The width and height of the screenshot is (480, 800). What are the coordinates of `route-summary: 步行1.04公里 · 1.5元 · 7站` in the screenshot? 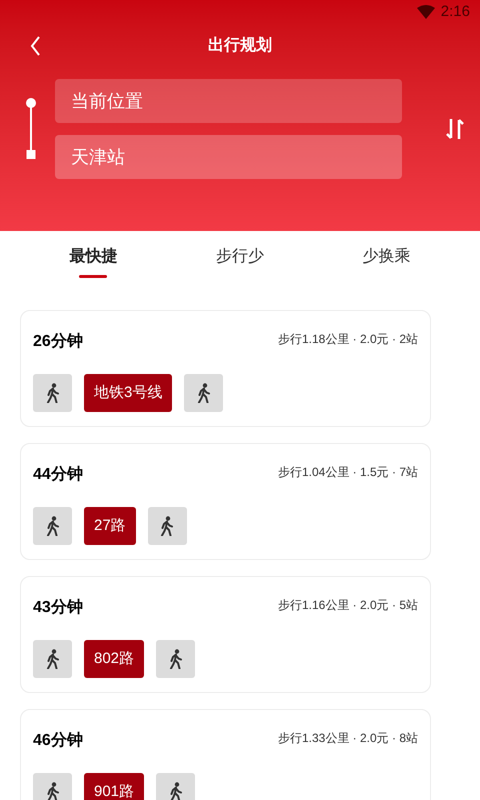 It's located at (348, 472).